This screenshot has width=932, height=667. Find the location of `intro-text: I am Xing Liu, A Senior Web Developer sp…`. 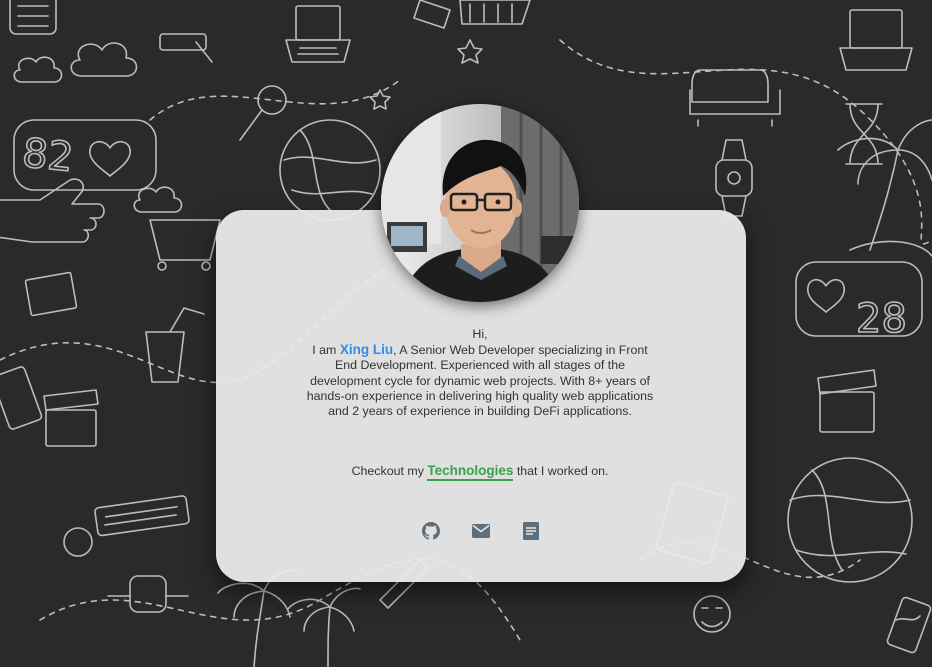

intro-text: I am Xing Liu, A Senior Web Developer sp… is located at coordinates (480, 380).